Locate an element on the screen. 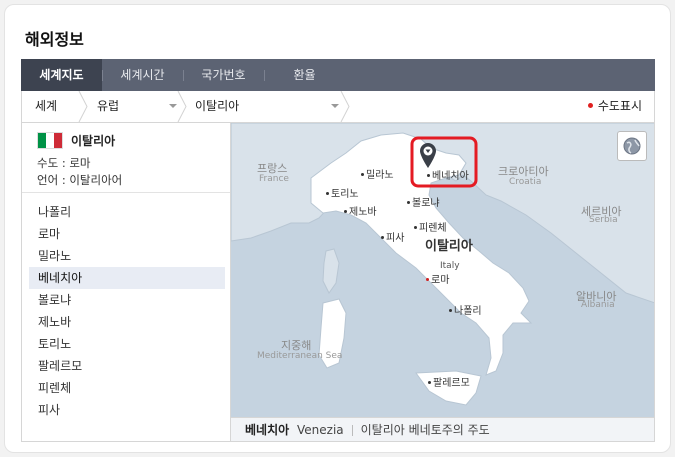 Image resolution: width=675 pixels, height=457 pixels. map-country-label-en: Italy is located at coordinates (450, 266).